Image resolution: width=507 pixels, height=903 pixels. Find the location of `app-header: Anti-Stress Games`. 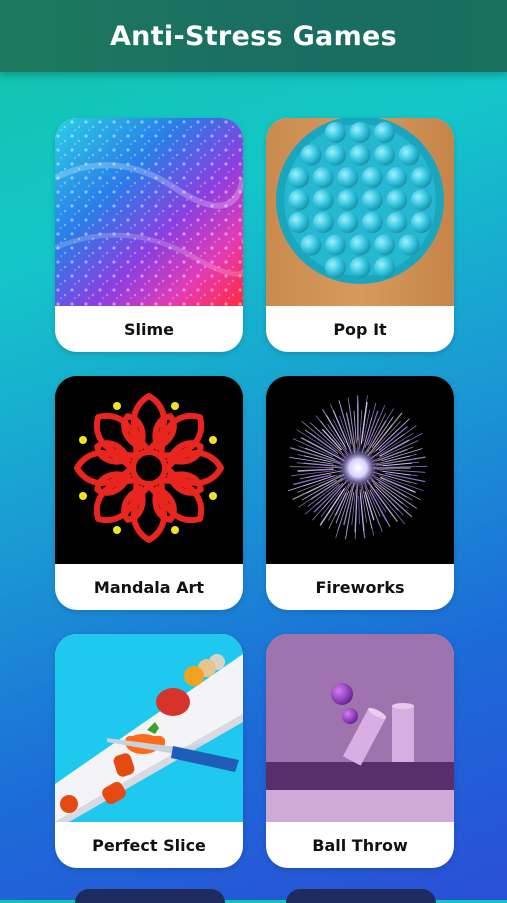

app-header: Anti-Stress Games is located at coordinates (253, 36).